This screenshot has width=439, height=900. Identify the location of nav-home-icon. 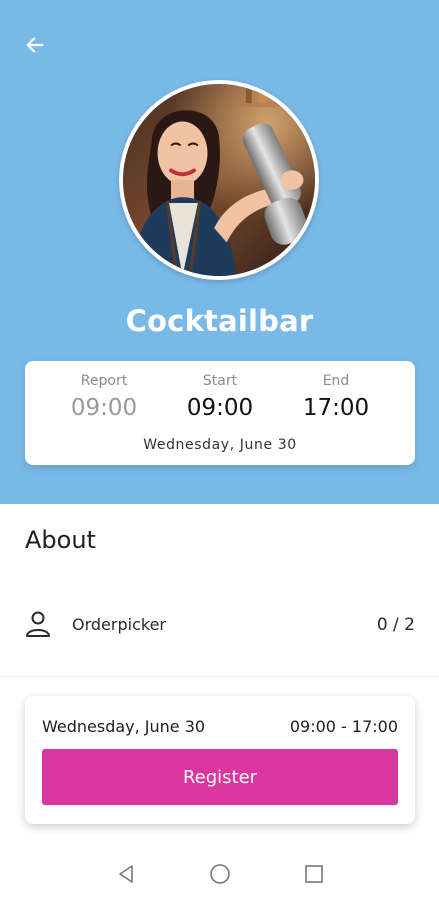
(220, 874).